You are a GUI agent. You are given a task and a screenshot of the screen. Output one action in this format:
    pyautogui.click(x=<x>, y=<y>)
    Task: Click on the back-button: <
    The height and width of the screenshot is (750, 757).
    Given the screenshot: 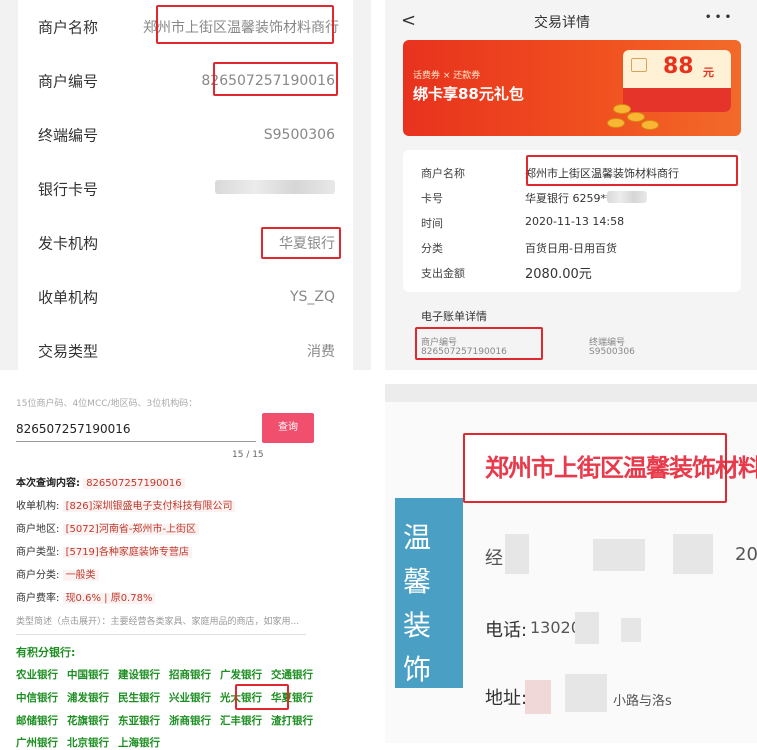 What is the action you would take?
    pyautogui.click(x=408, y=20)
    